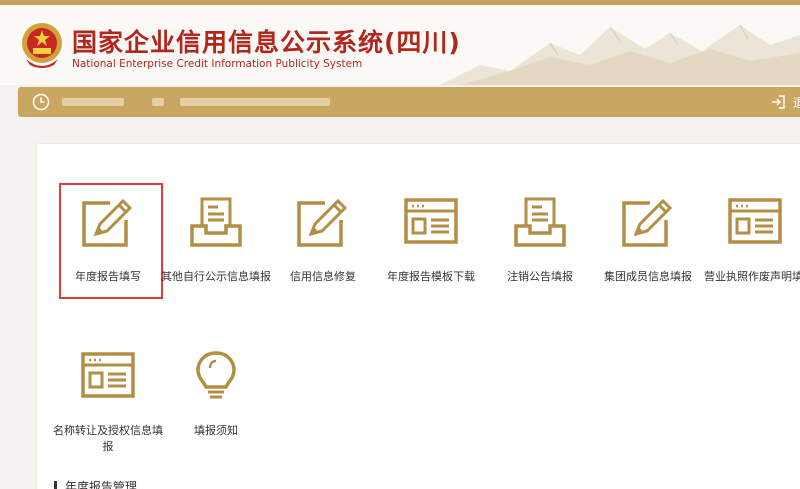  I want to click on tile-label: 信用信息修复, so click(323, 276).